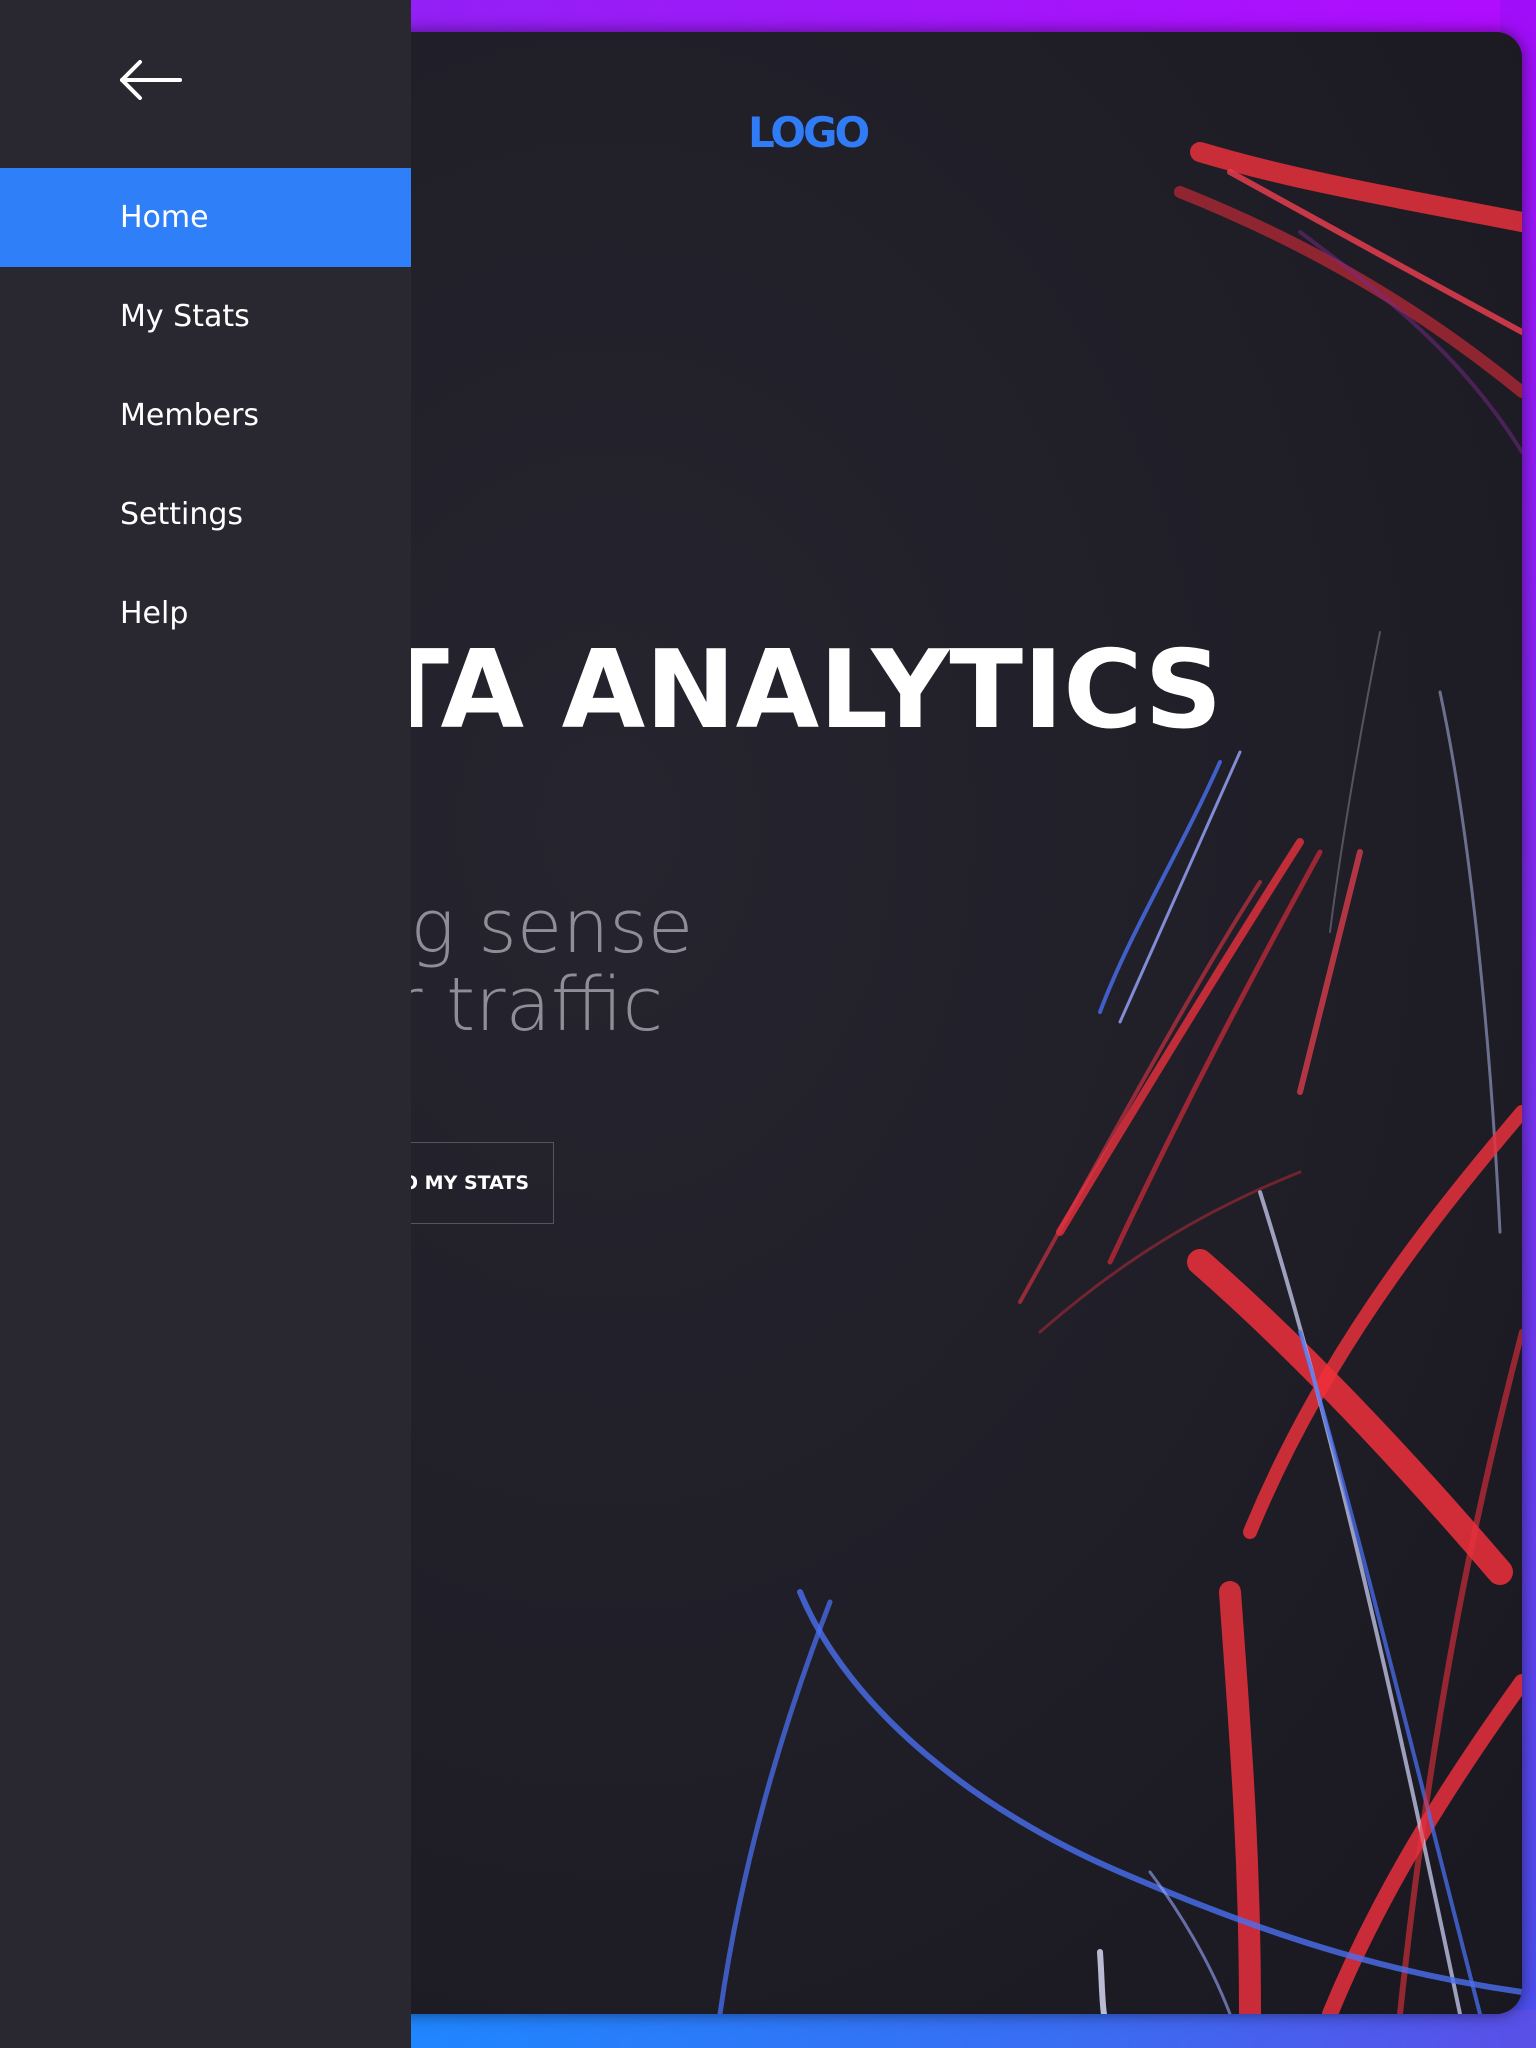 Image resolution: width=1536 pixels, height=2048 pixels. Describe the element at coordinates (205, 613) in the screenshot. I see `drawer-item-help: Help` at that location.